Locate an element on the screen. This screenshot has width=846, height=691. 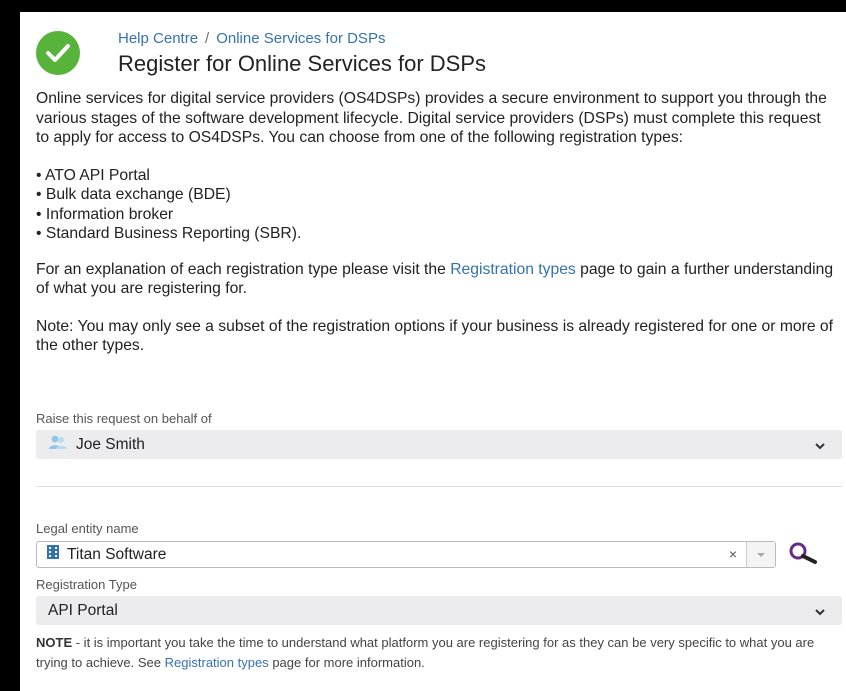
breadcrumb-help-centre: Help Centre is located at coordinates (158, 38).